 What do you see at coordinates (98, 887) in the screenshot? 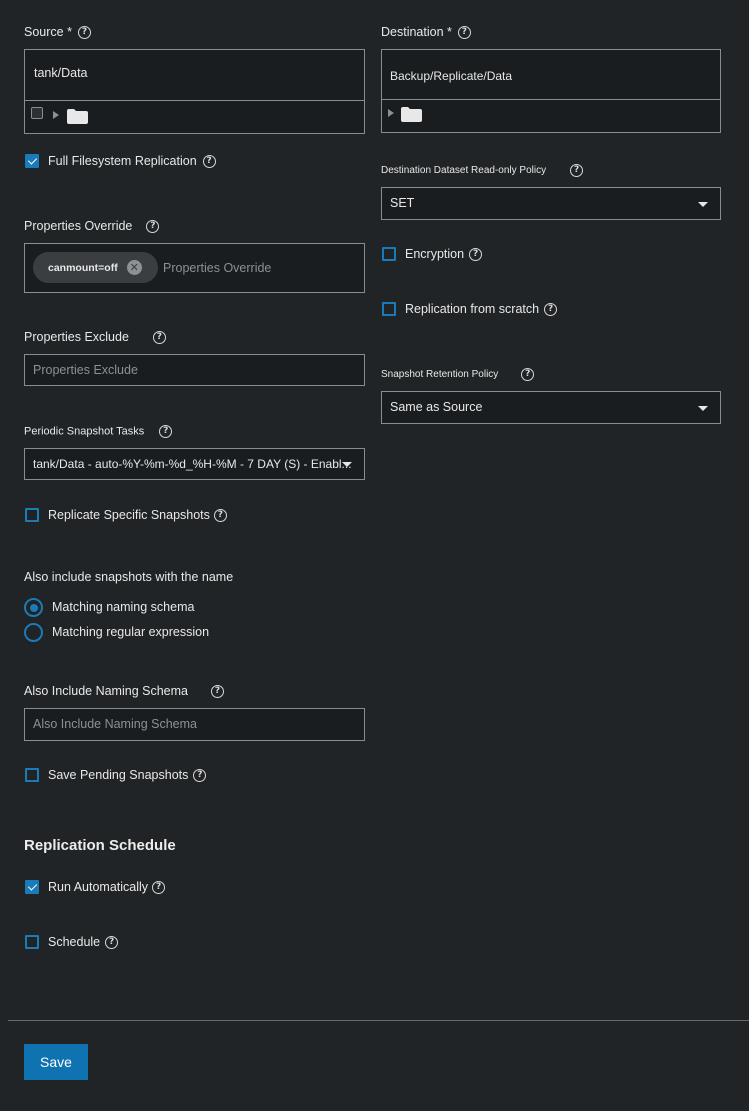
I see `run-automatically-label: Run Automatically` at bounding box center [98, 887].